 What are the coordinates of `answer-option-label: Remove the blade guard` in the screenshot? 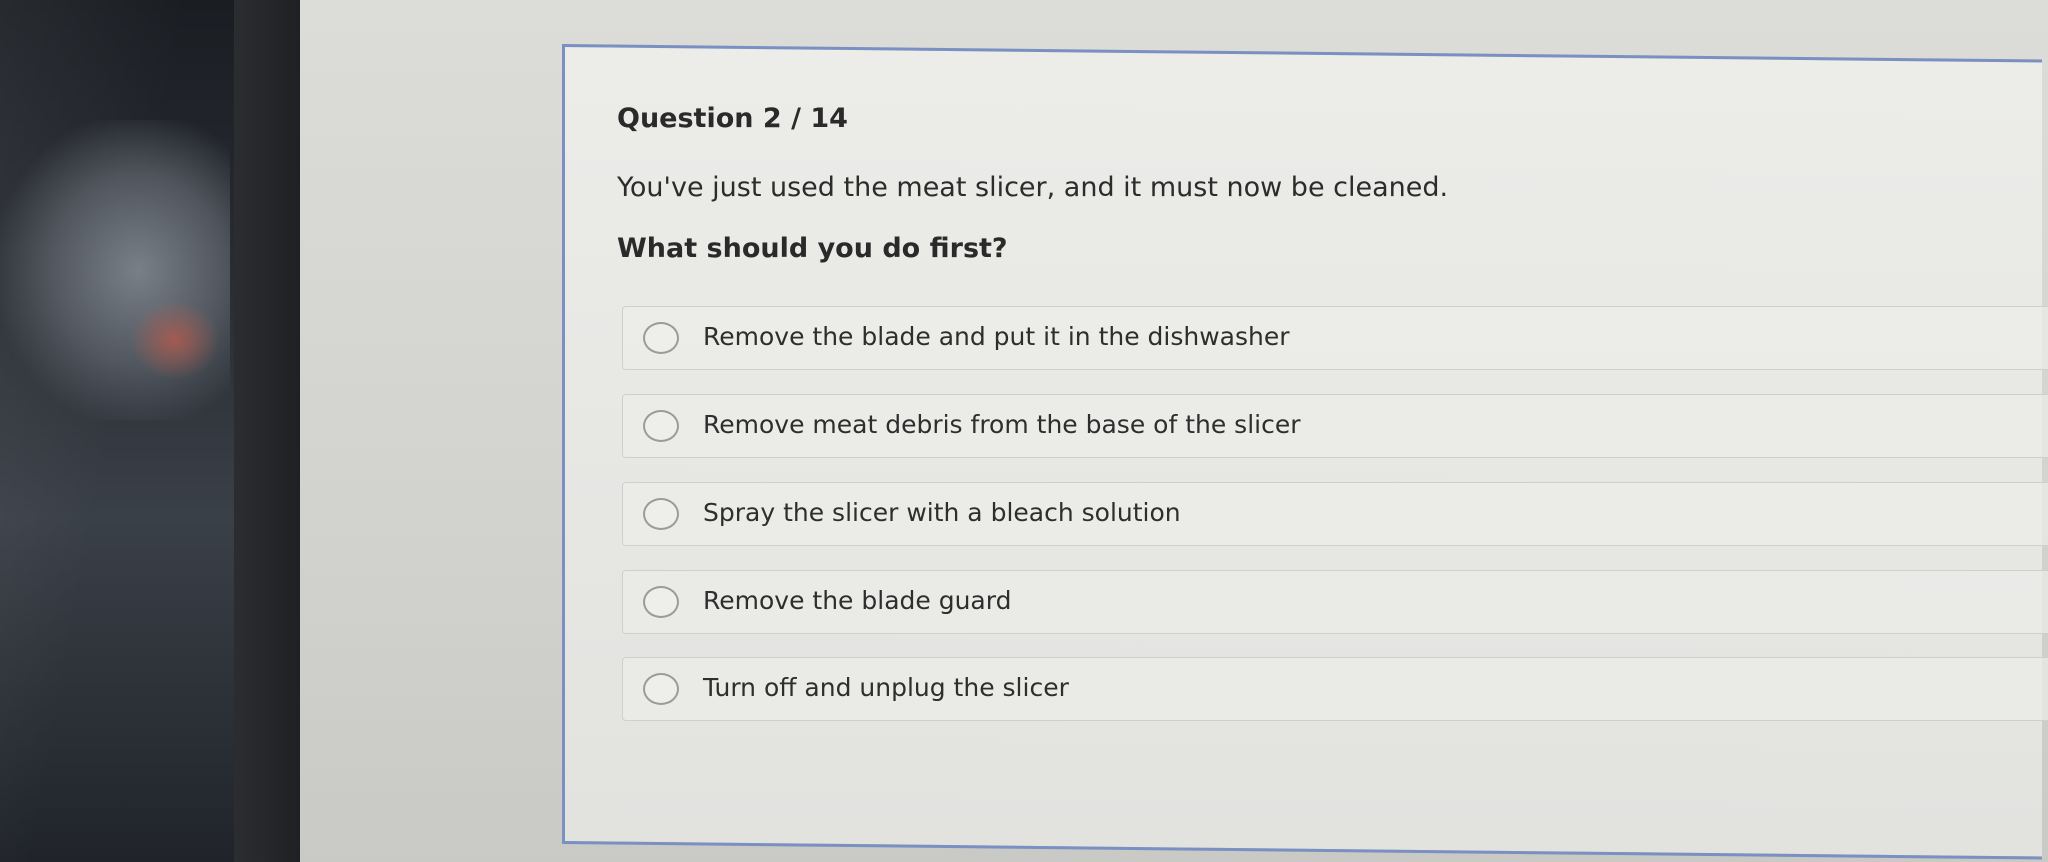 It's located at (857, 600).